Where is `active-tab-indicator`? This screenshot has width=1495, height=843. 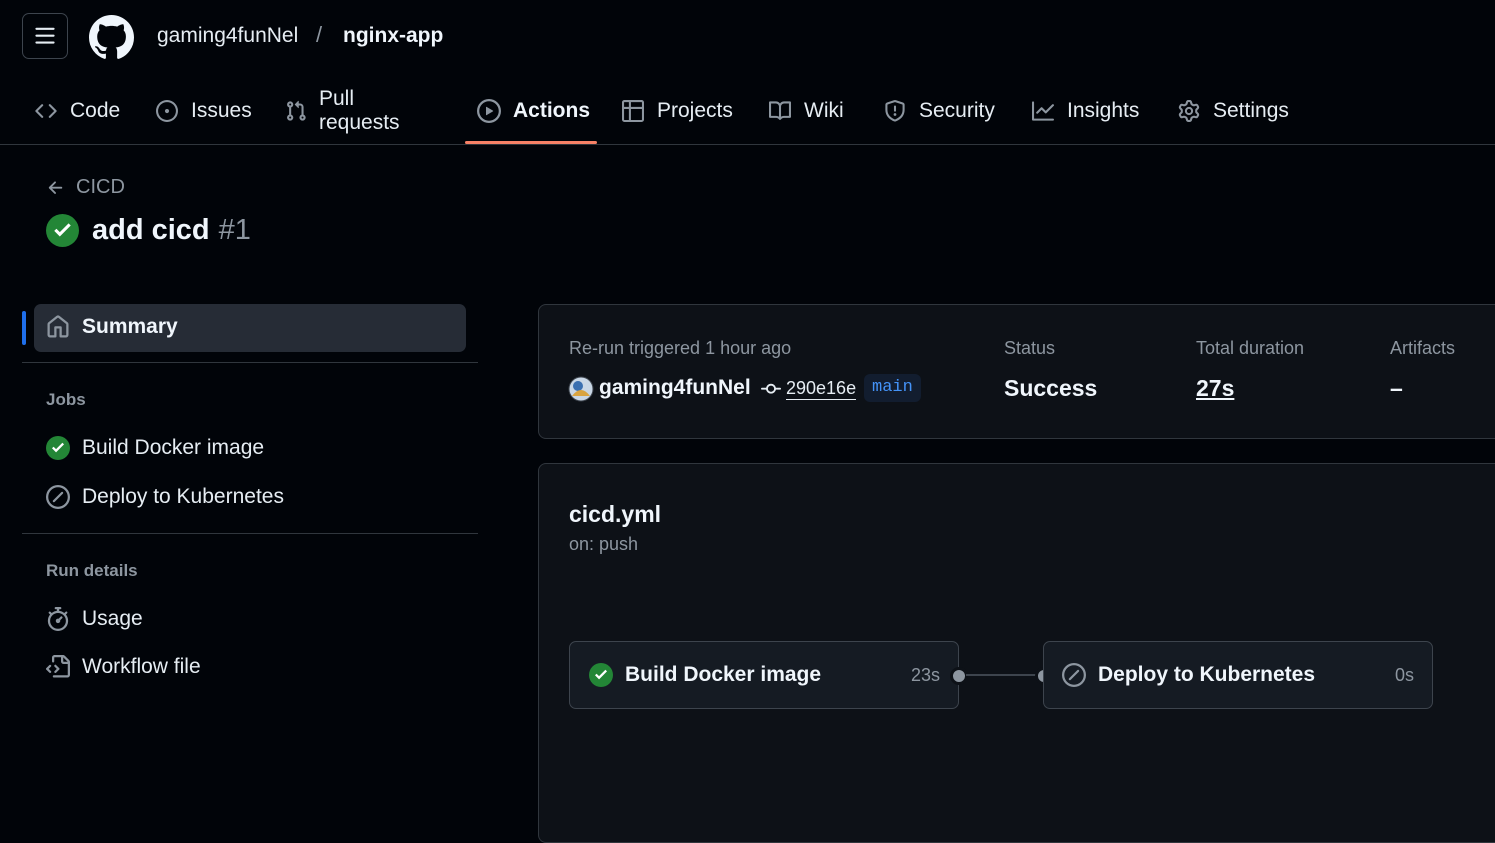
active-tab-indicator is located at coordinates (531, 142).